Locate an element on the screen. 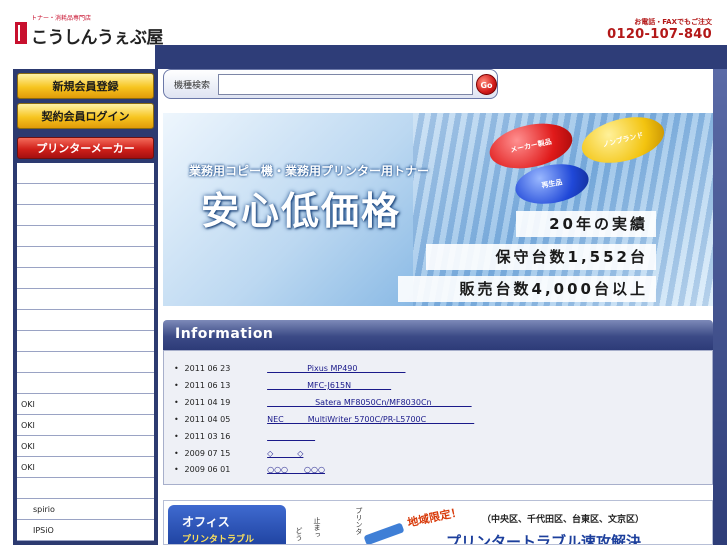  news-link: NEC MultiWriter 5700C/PR-L5700C is located at coordinates (370, 419).